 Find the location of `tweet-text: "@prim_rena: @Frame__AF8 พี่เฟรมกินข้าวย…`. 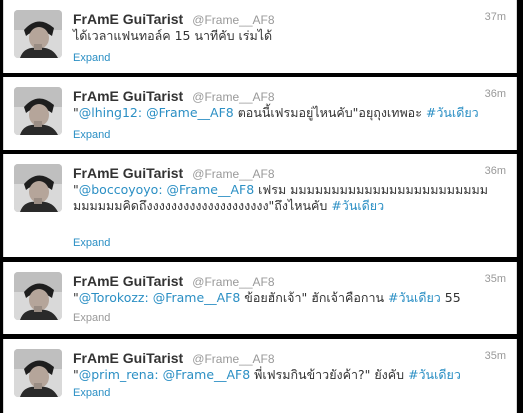

tweet-text: "@prim_rena: @Frame__AF8 พี่เฟรมกินข้าวย… is located at coordinates (284, 375).